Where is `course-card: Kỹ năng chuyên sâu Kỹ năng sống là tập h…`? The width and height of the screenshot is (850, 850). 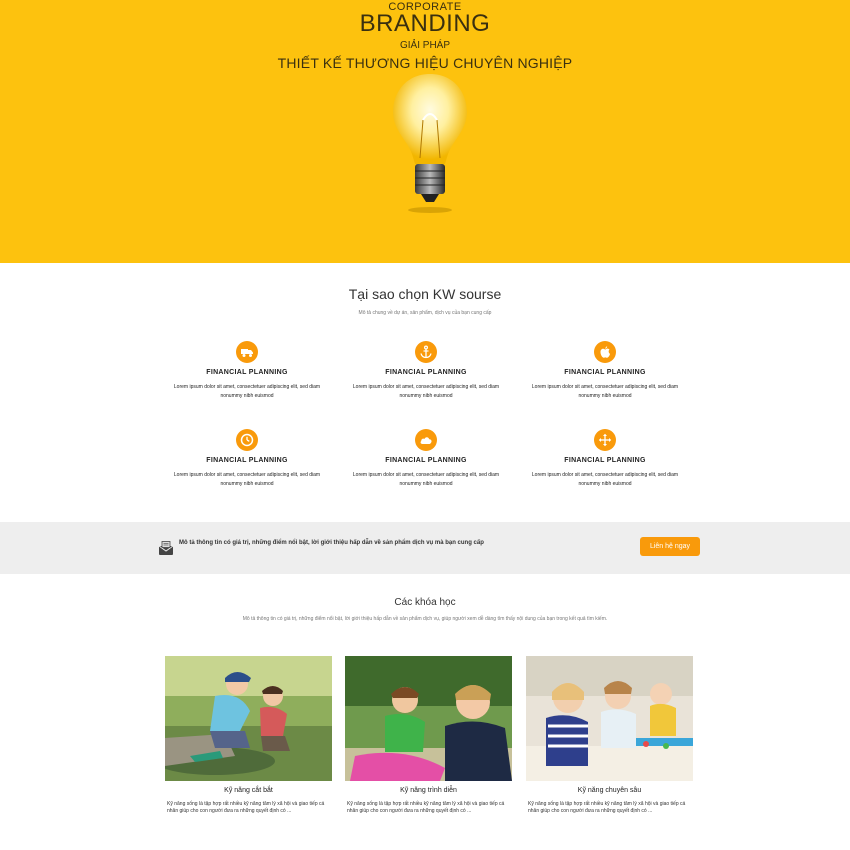 course-card: Kỹ năng chuyên sâu Kỹ năng sống là tập h… is located at coordinates (609, 735).